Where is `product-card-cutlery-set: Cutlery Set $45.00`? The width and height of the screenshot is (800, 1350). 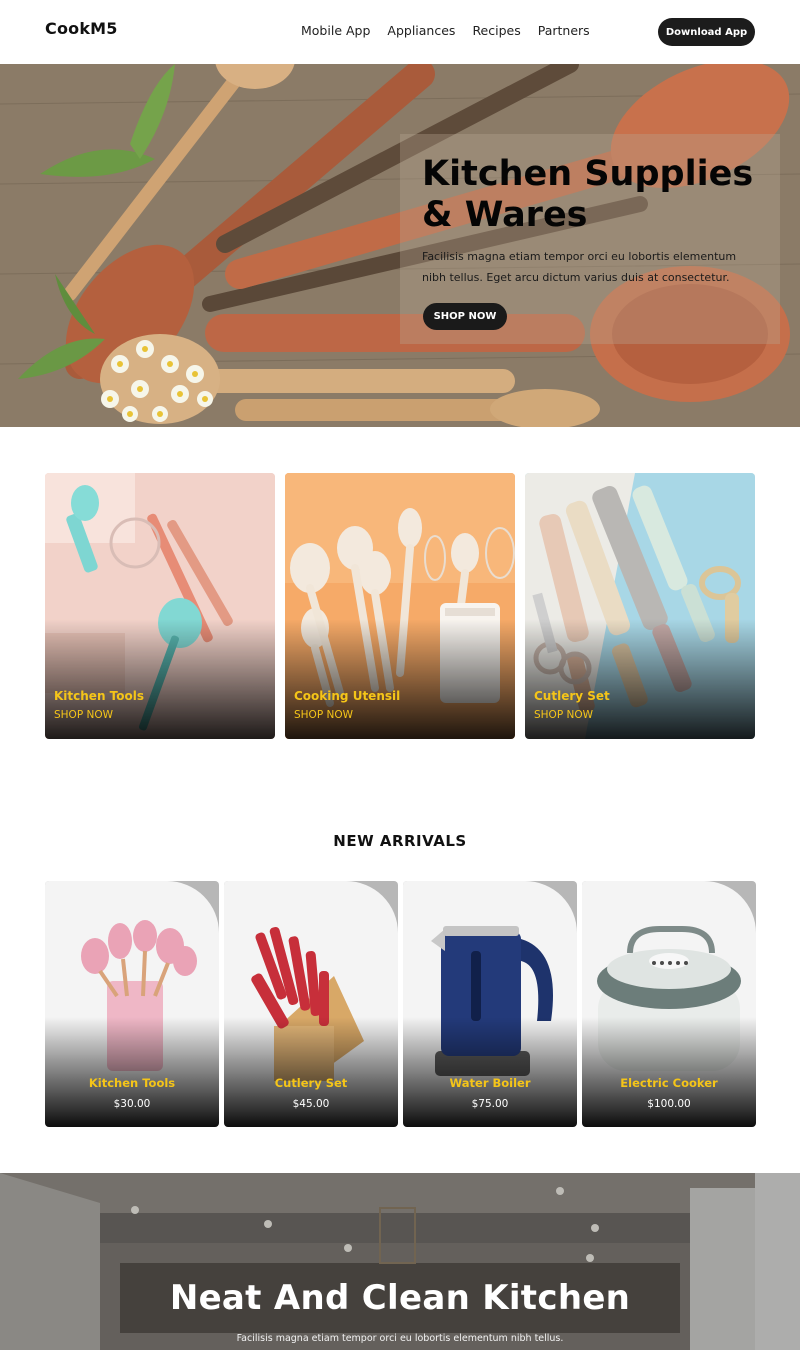
product-card-cutlery-set: Cutlery Set $45.00 is located at coordinates (311, 1004).